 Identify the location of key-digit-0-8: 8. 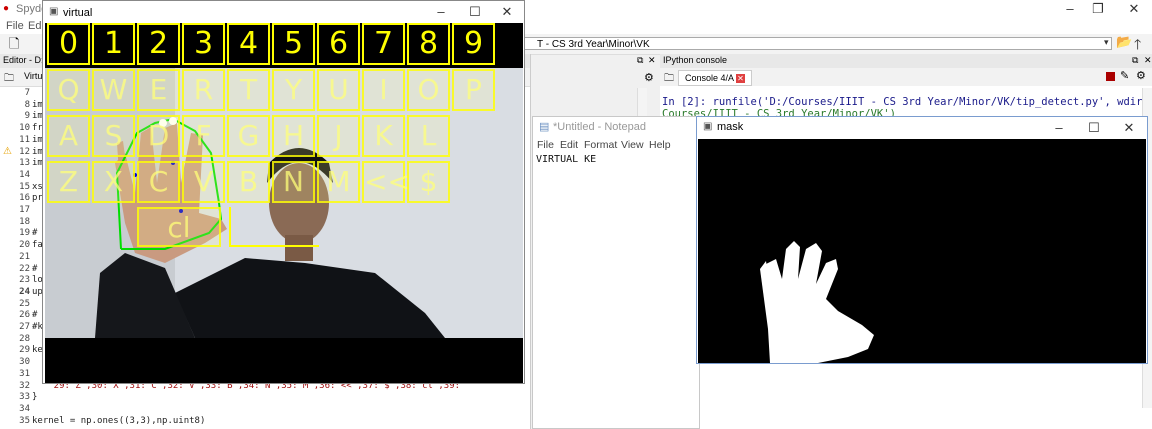
(428, 44).